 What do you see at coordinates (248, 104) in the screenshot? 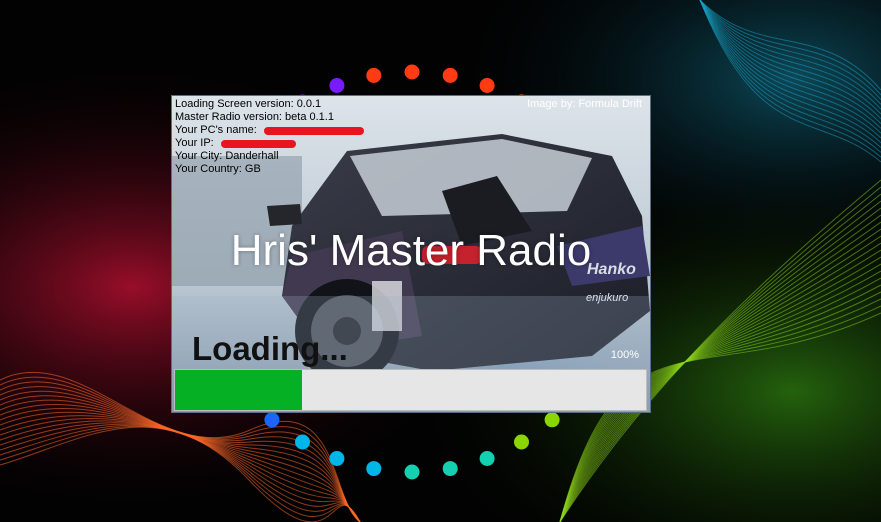
I see `info-line-text: Loading Screen version: 0.0.1` at bounding box center [248, 104].